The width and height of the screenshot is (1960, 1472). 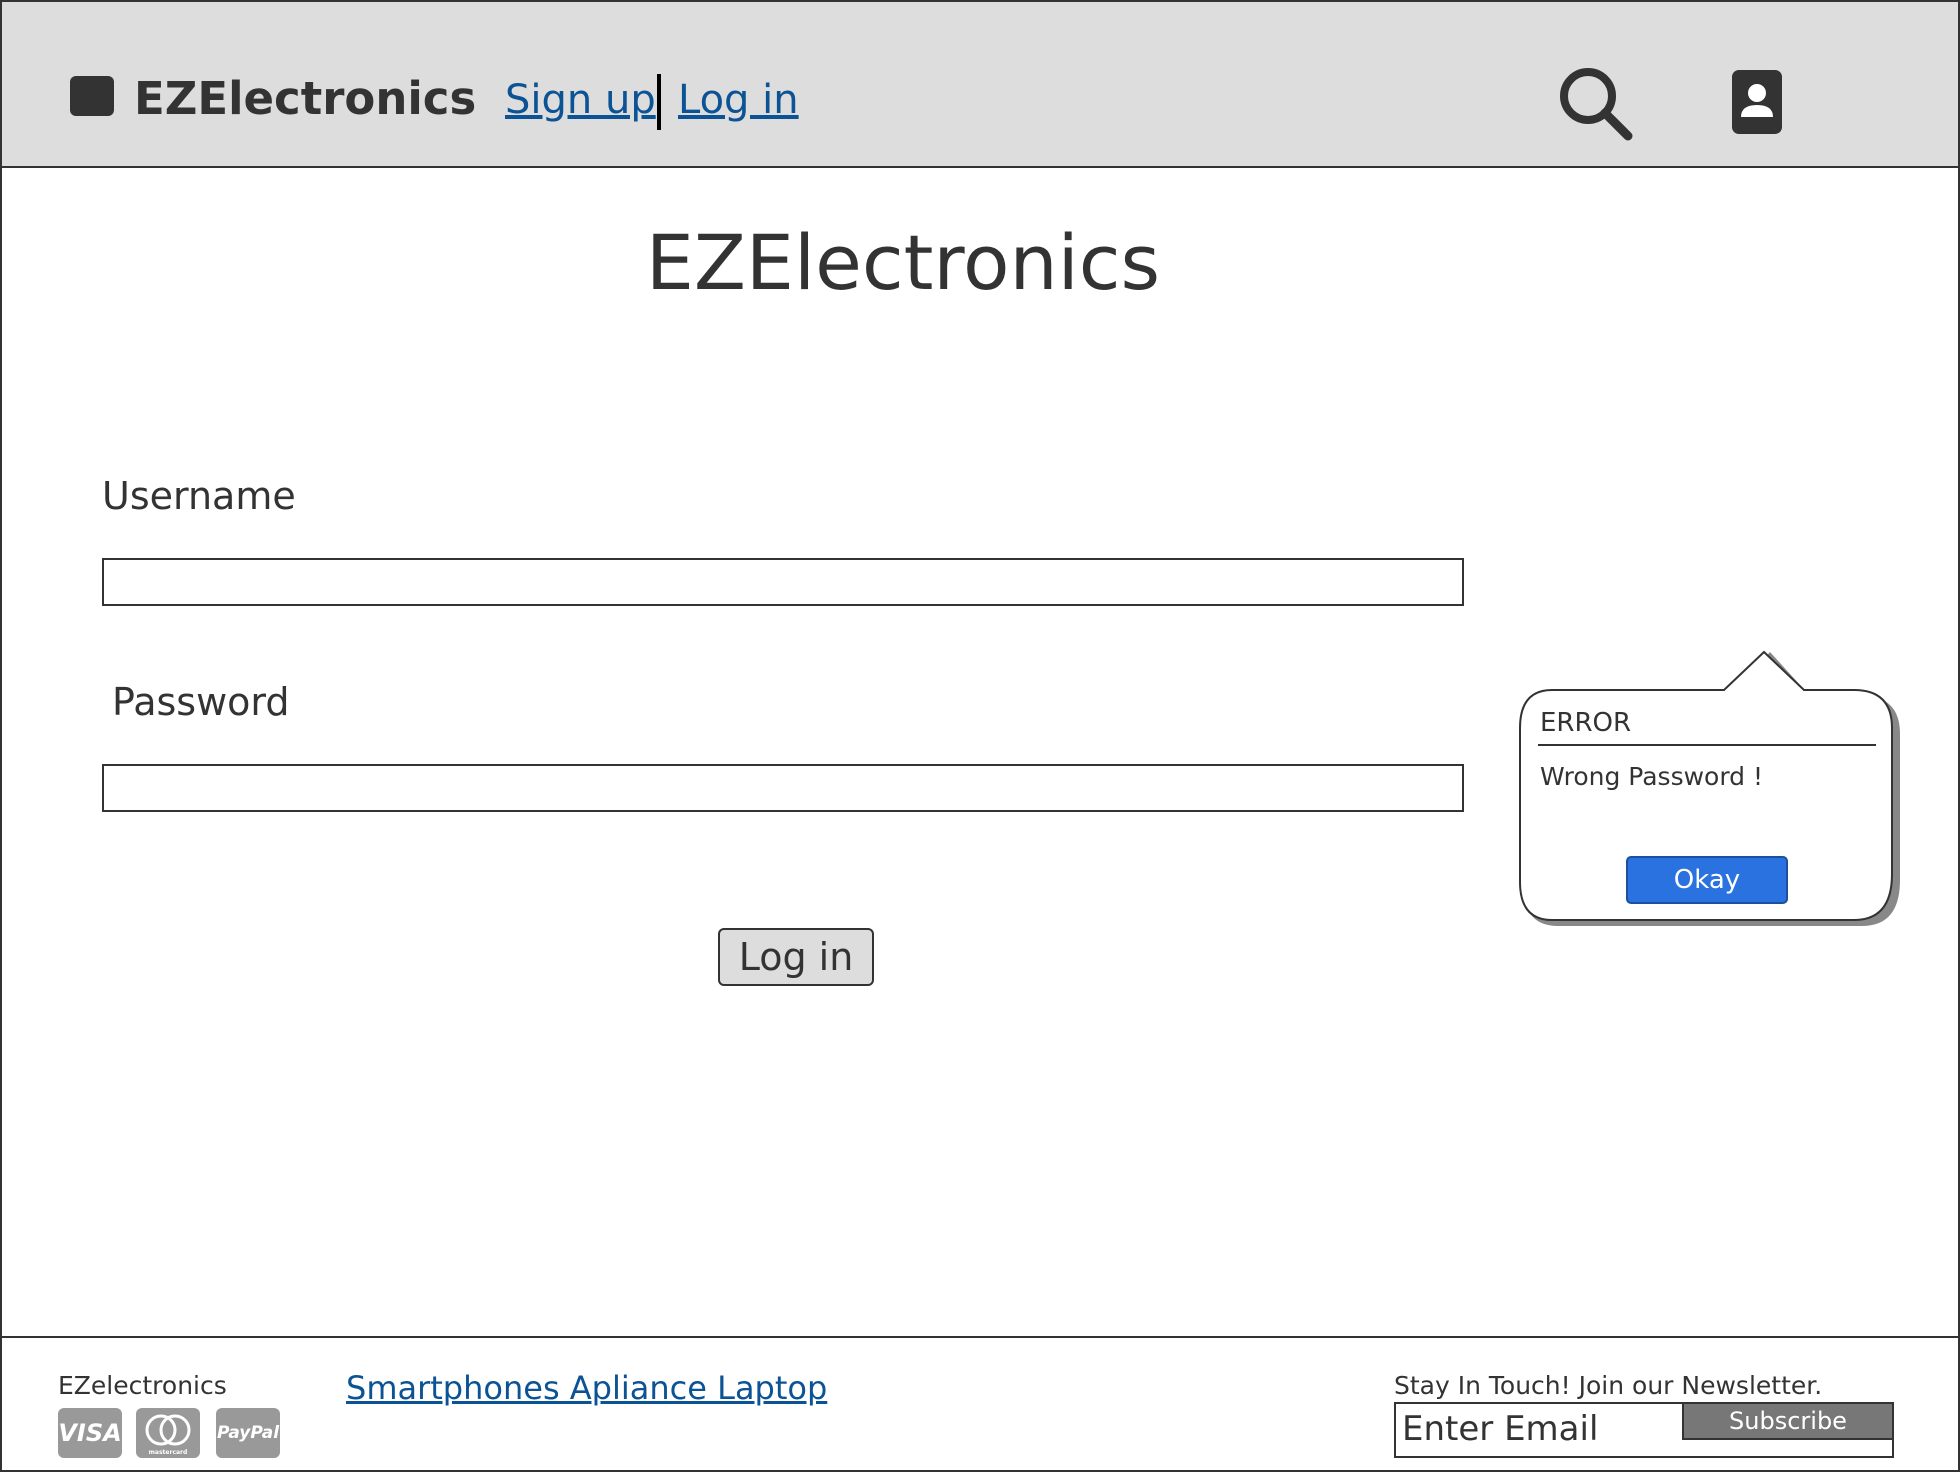 I want to click on mastercard-icon: mastercard, so click(x=168, y=1433).